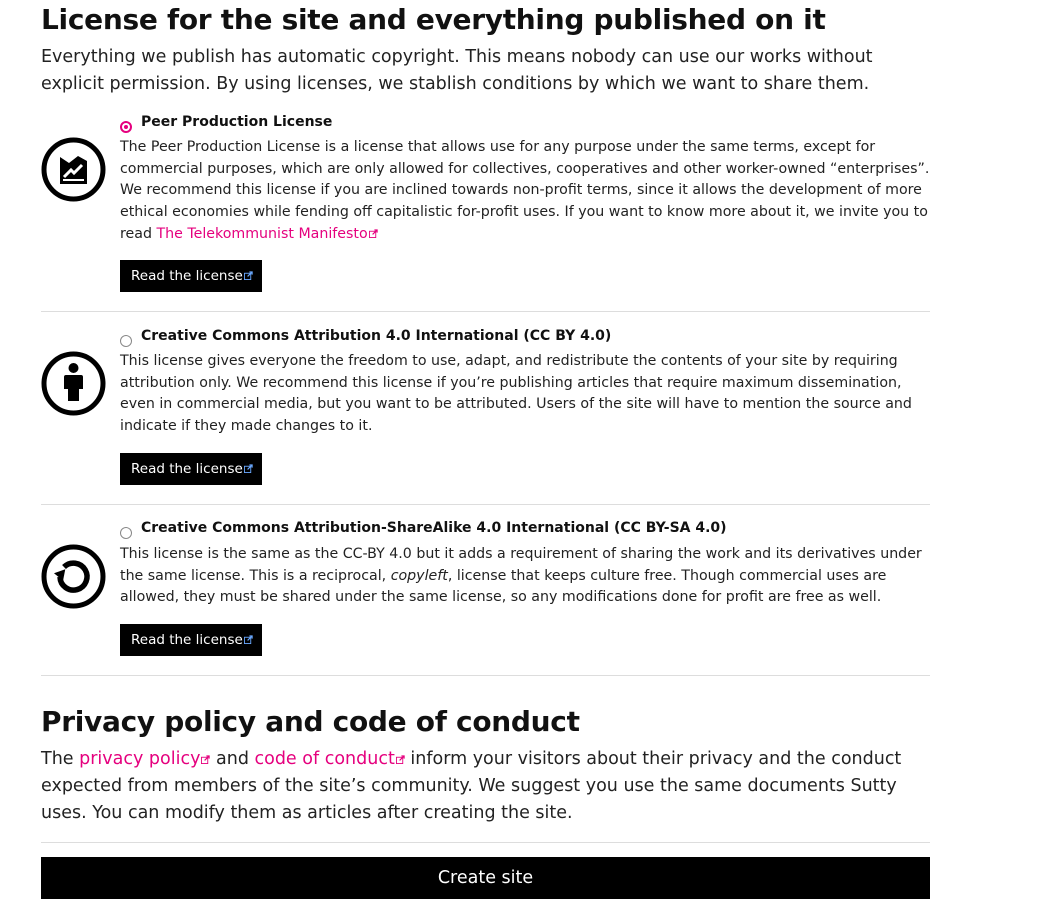  What do you see at coordinates (73, 383) in the screenshot?
I see `cc-attribution-icon` at bounding box center [73, 383].